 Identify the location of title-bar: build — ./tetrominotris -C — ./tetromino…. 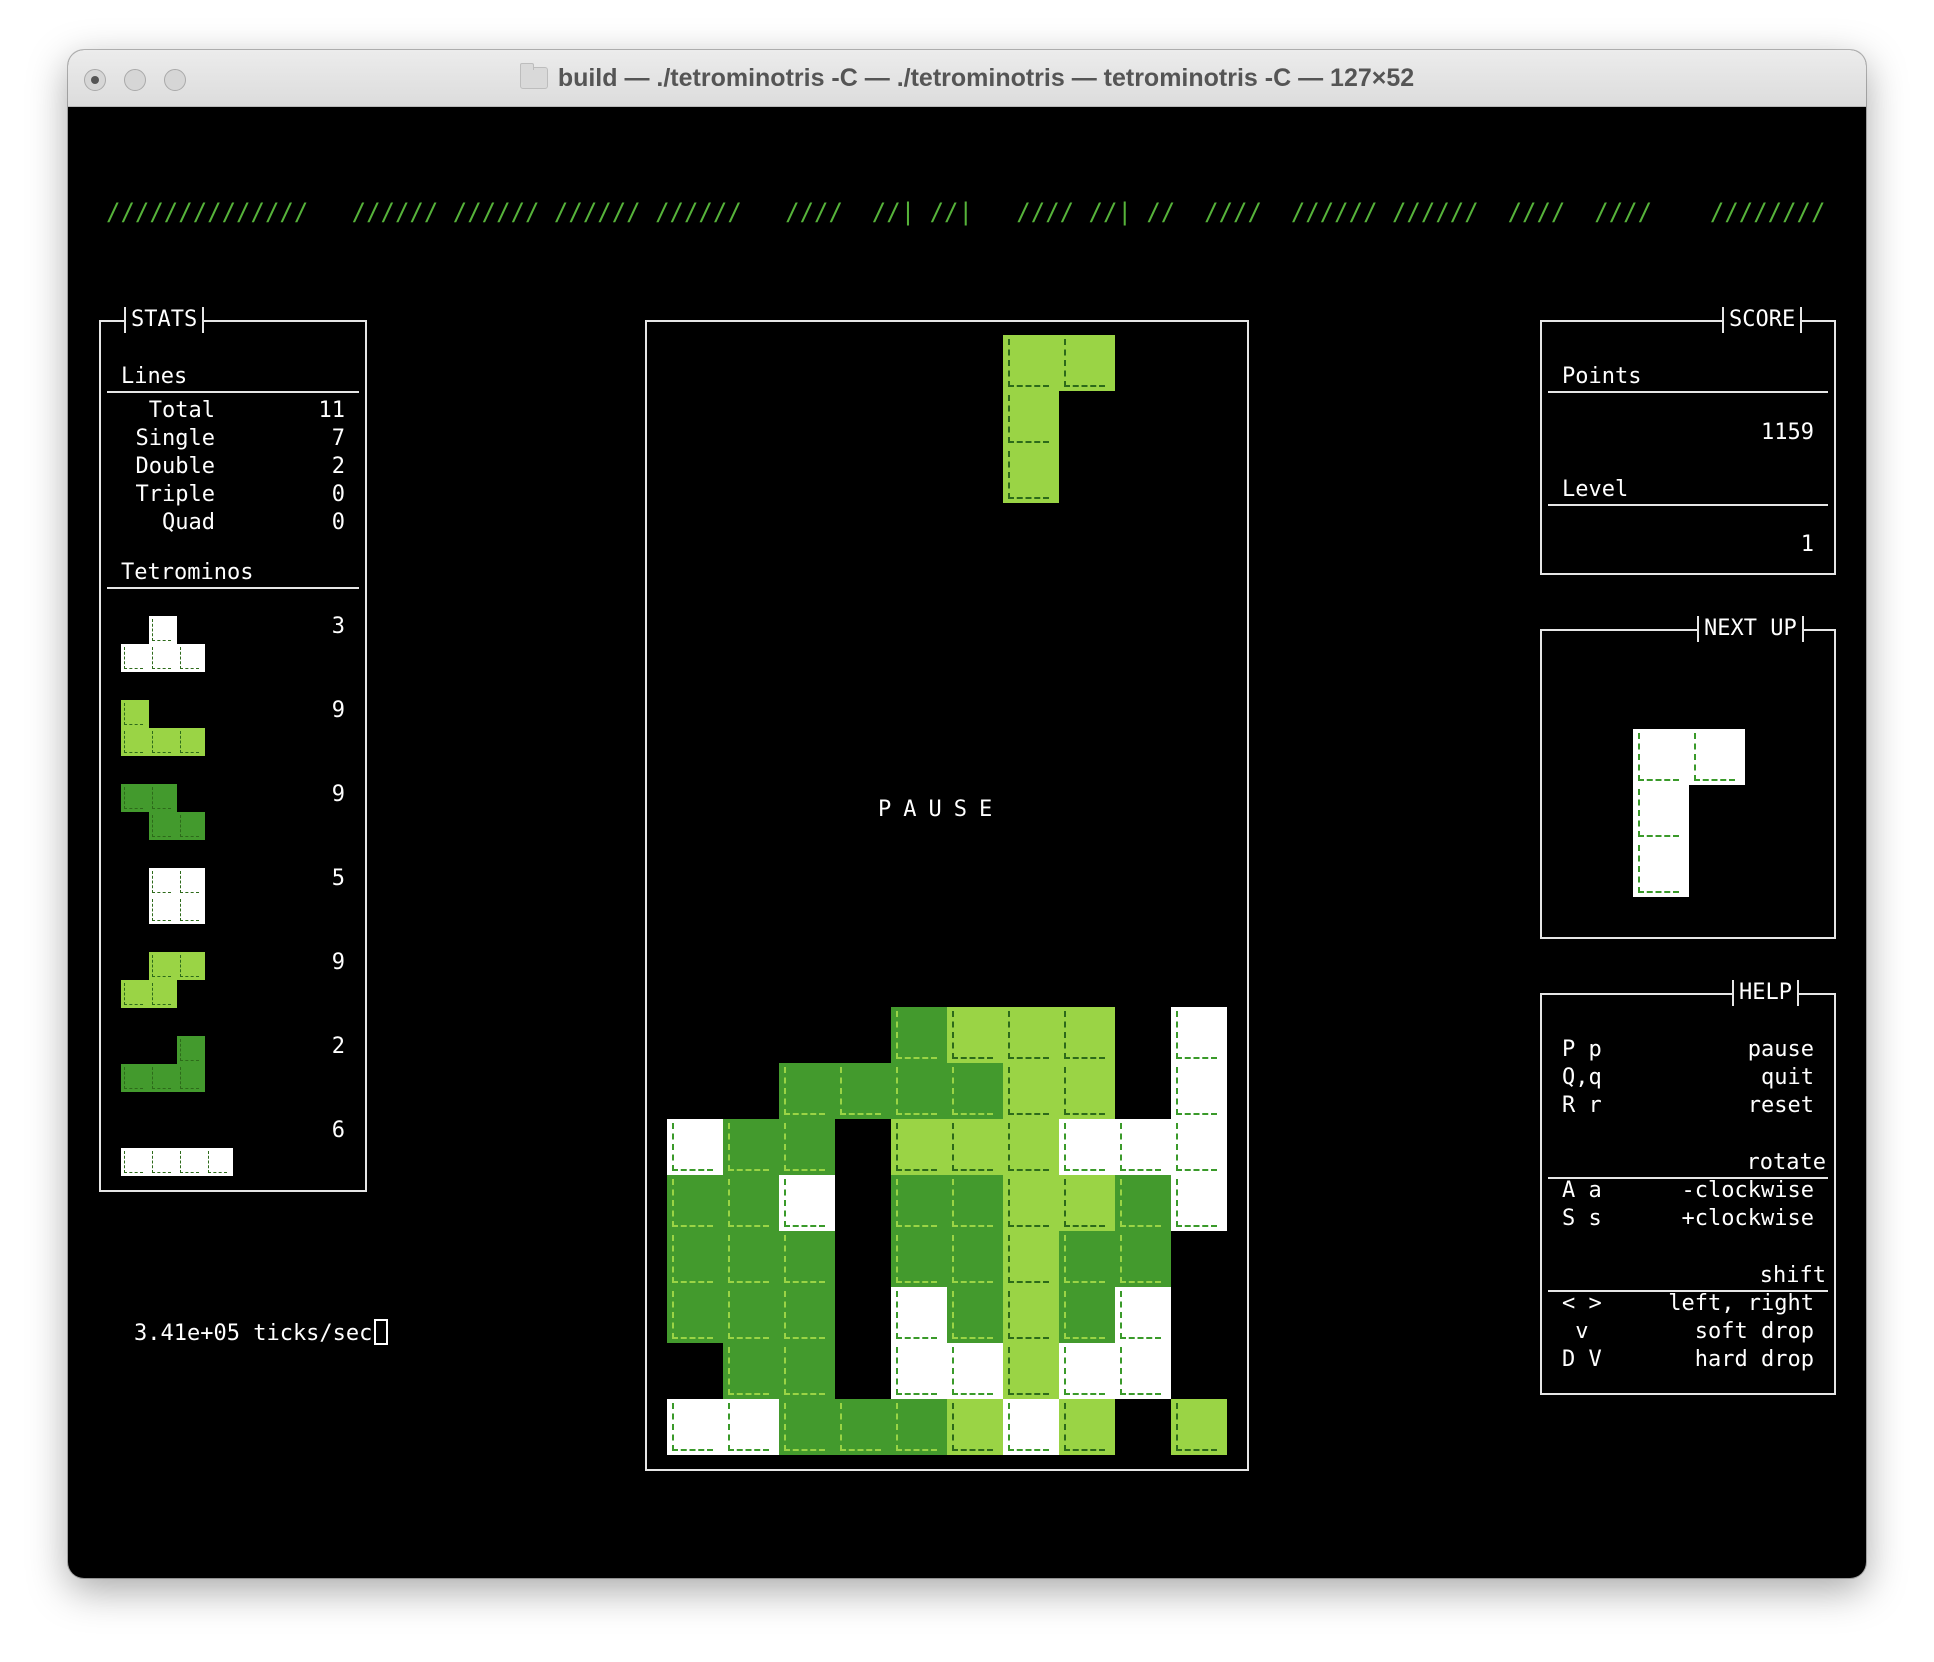
(967, 78).